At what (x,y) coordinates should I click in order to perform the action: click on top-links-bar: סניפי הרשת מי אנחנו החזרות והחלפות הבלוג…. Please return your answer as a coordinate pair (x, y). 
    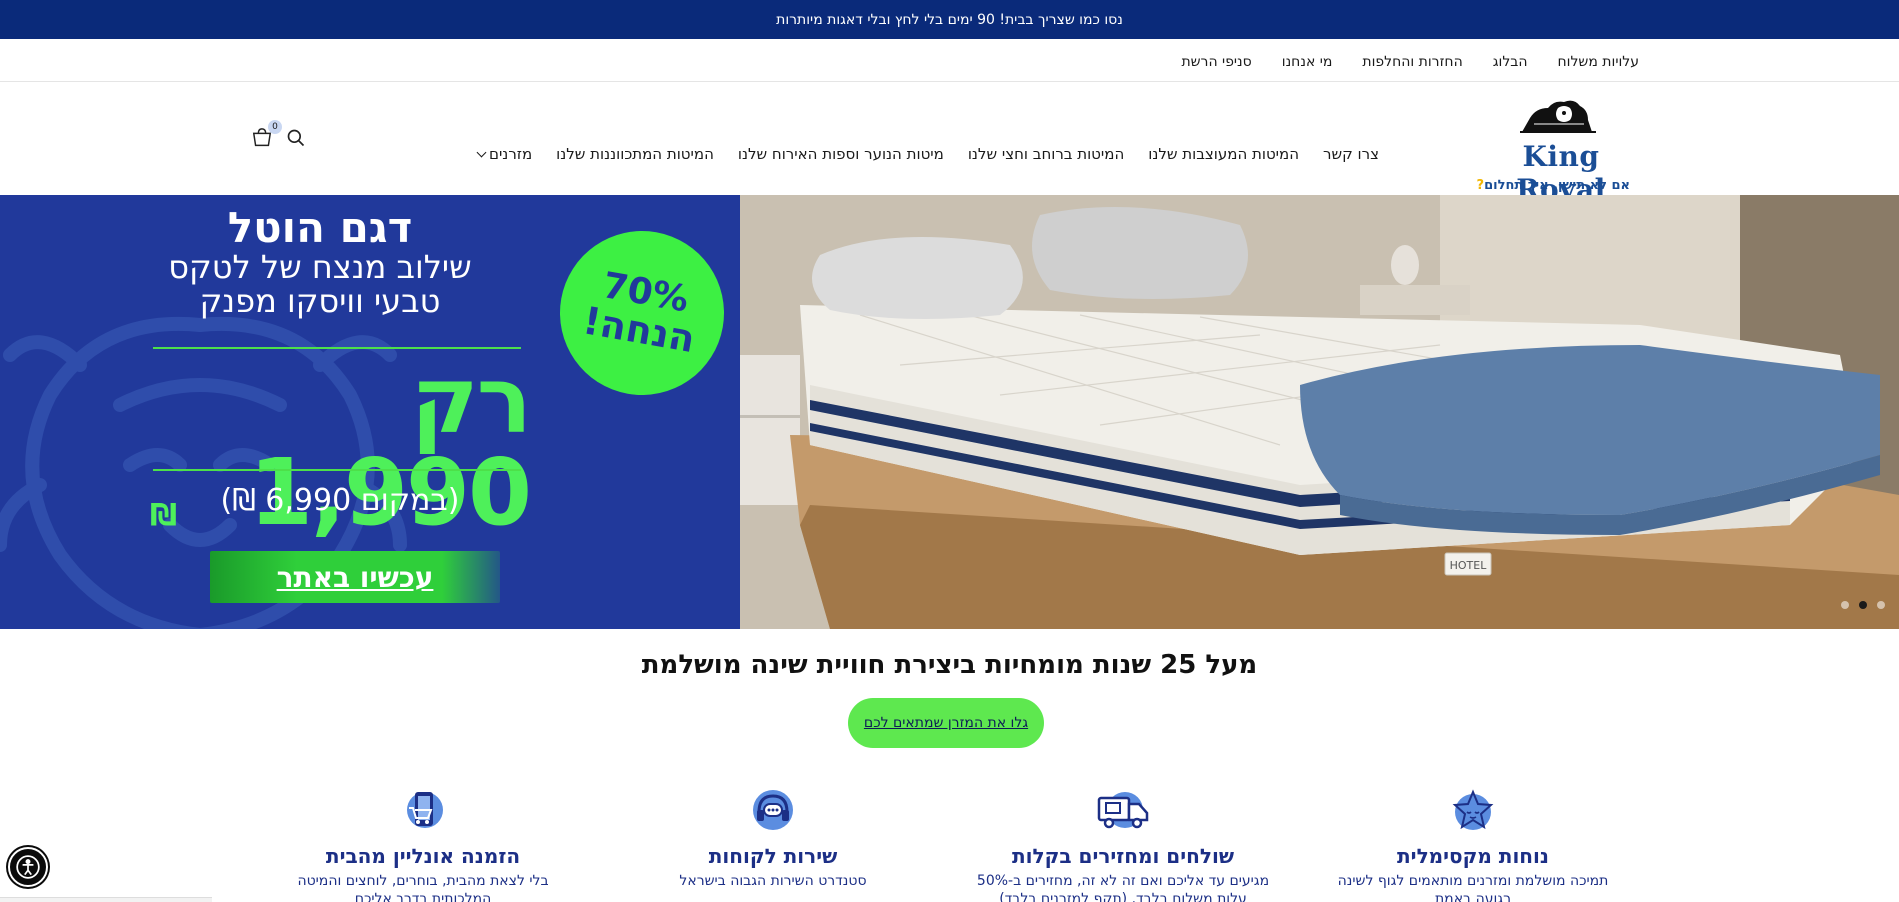
    Looking at the image, I should click on (949, 60).